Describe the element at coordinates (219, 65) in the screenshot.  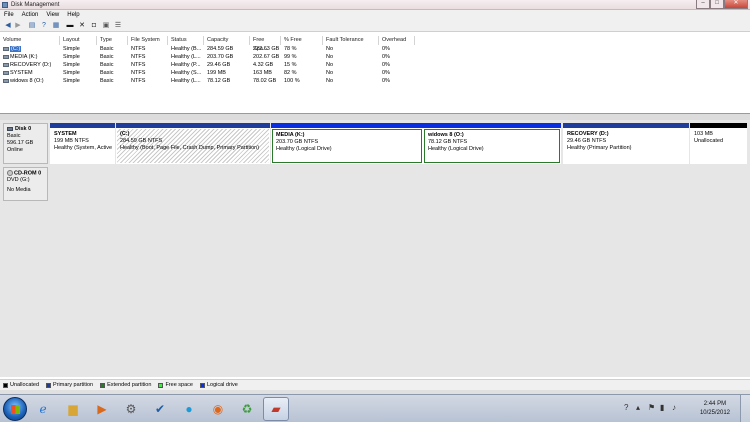
I see `cell-capacity: 29.46 GB` at that location.